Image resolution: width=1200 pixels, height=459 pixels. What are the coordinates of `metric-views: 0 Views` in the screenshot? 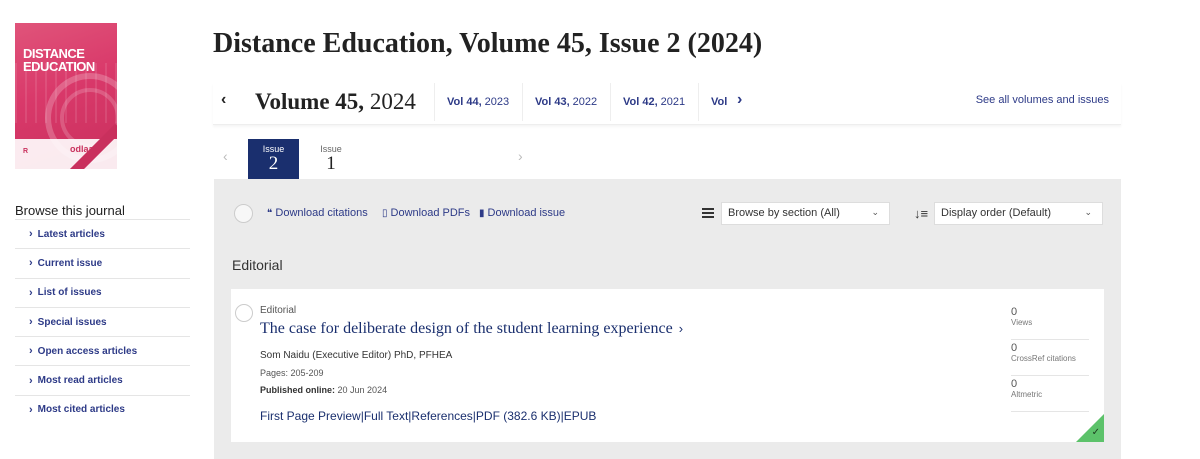 It's located at (1050, 322).